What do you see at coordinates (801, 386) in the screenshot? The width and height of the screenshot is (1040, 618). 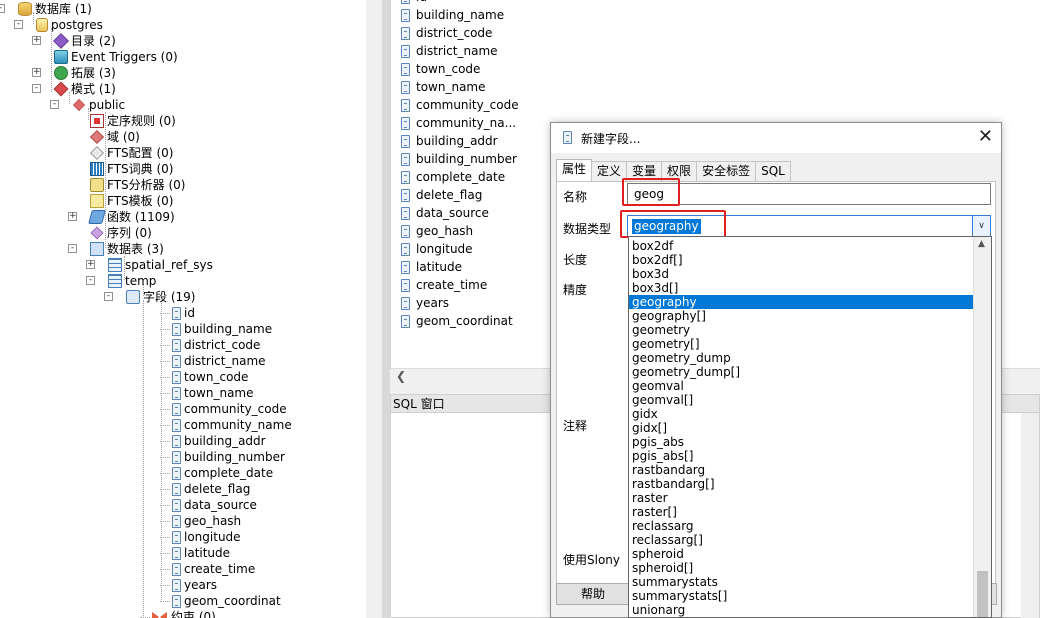 I see `dropdown-option: geomval` at bounding box center [801, 386].